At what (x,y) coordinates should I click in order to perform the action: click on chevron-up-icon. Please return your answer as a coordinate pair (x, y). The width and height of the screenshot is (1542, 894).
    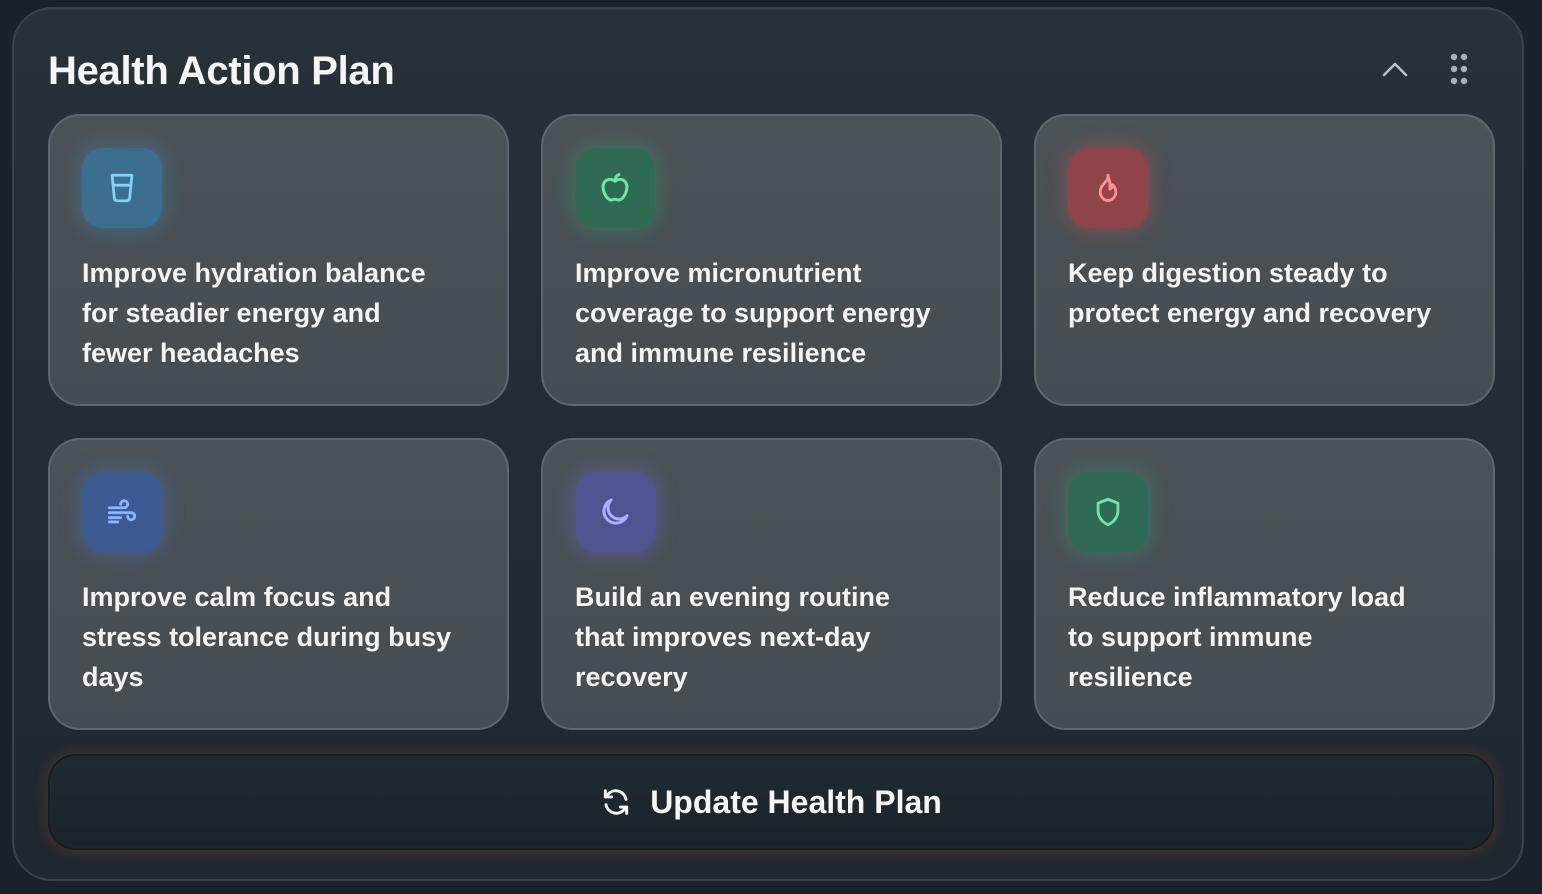
    Looking at the image, I should click on (1395, 69).